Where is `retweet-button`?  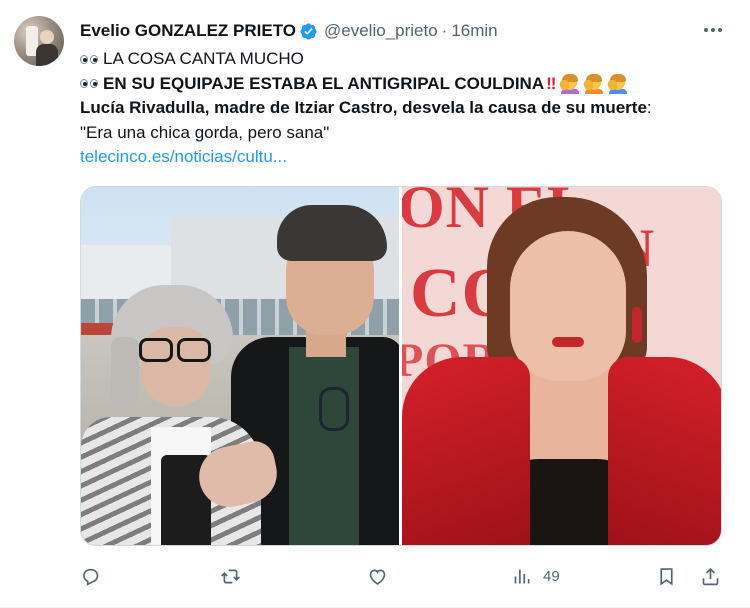 retweet-button is located at coordinates (230, 576).